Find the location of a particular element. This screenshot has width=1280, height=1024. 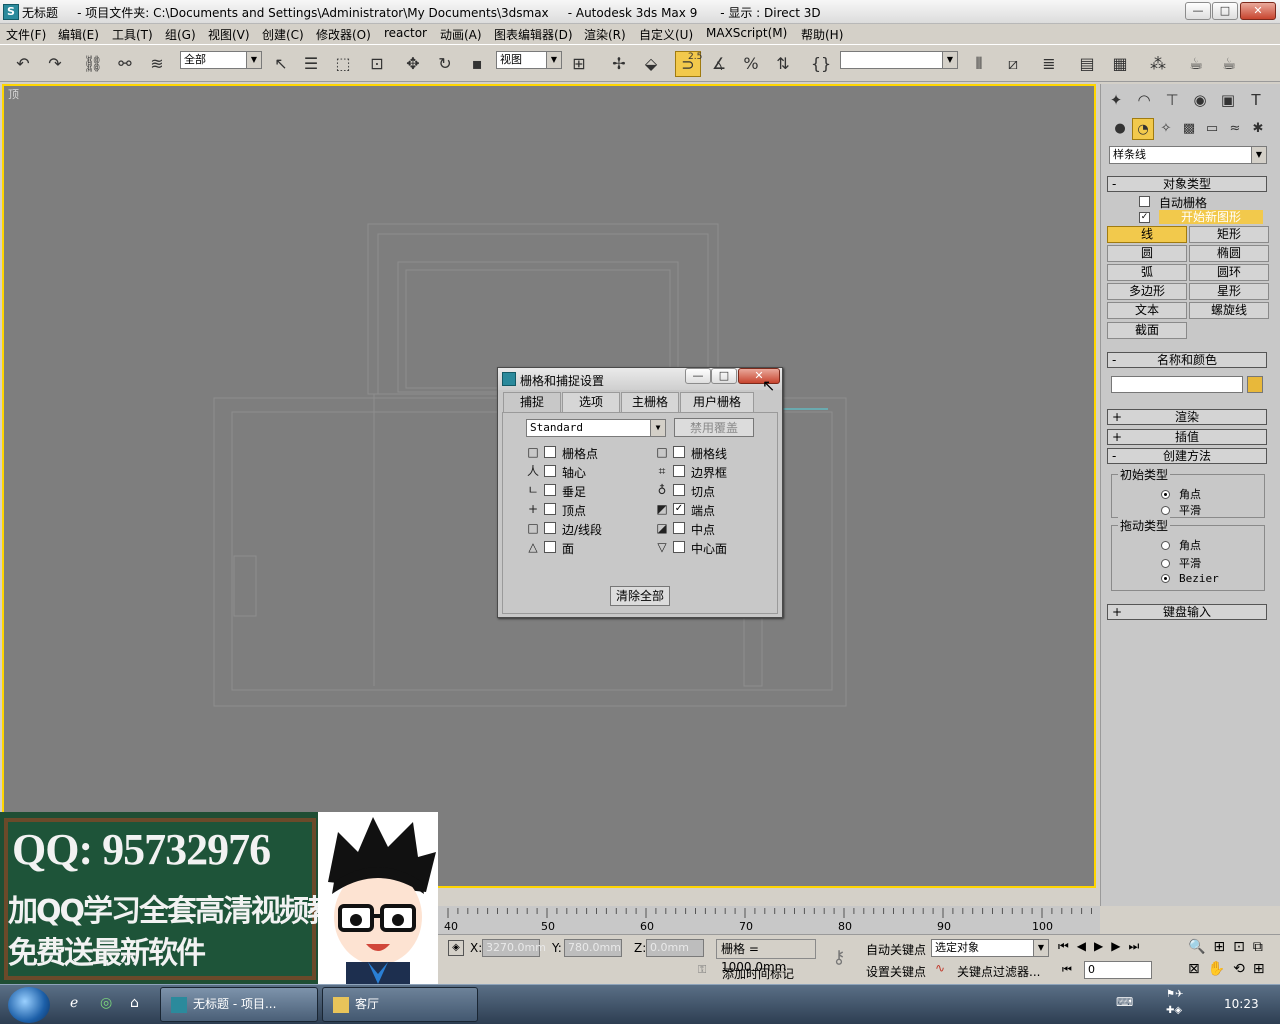

dialog-maximize-button: □ is located at coordinates (724, 376).